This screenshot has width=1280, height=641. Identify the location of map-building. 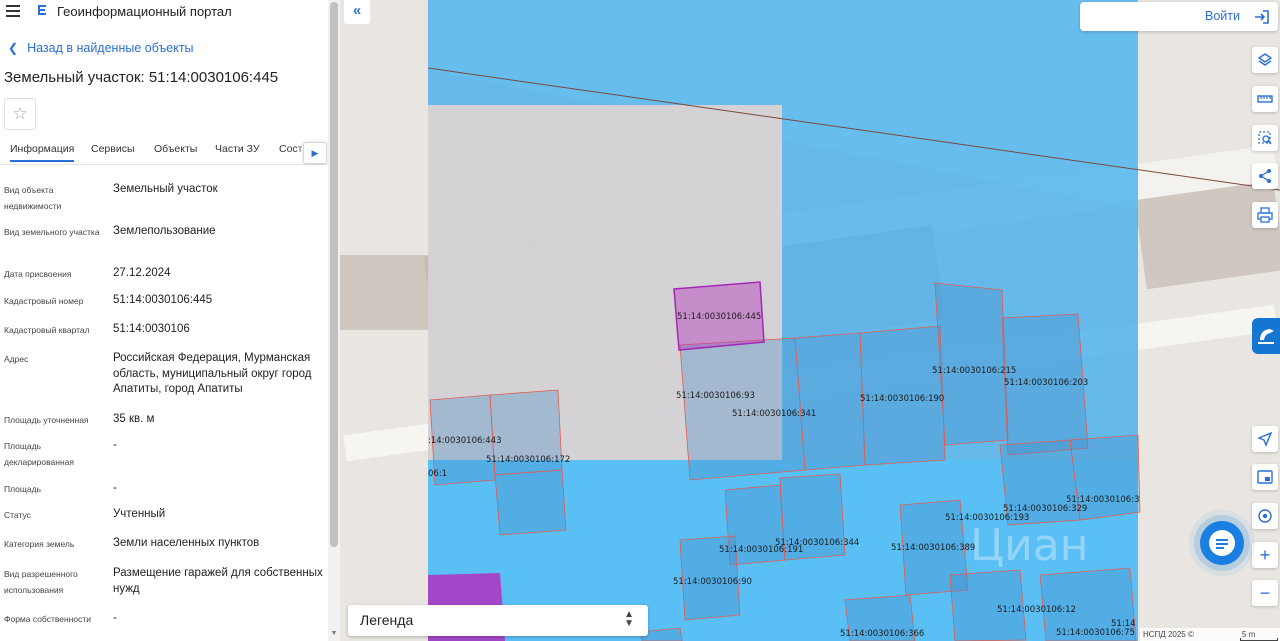
(390, 292).